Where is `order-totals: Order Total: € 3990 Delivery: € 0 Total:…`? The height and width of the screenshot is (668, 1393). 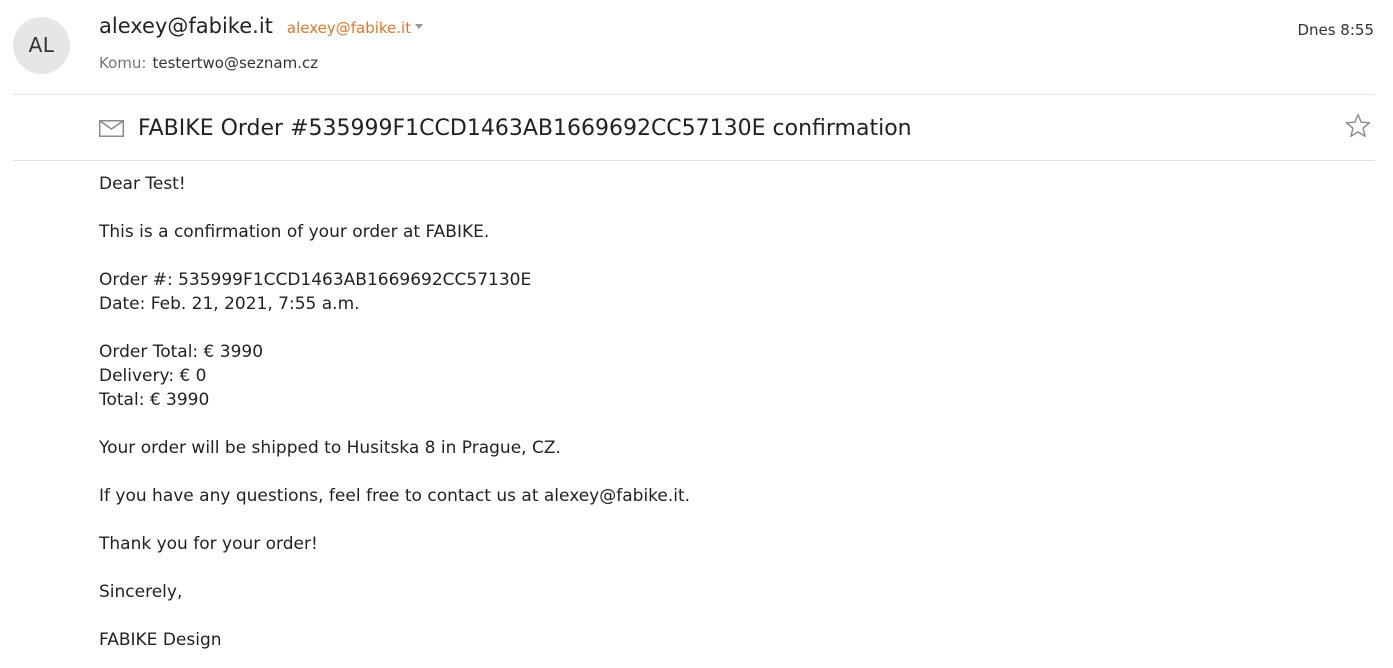
order-totals: Order Total: € 3990 Delivery: € 0 Total:… is located at coordinates (724, 376).